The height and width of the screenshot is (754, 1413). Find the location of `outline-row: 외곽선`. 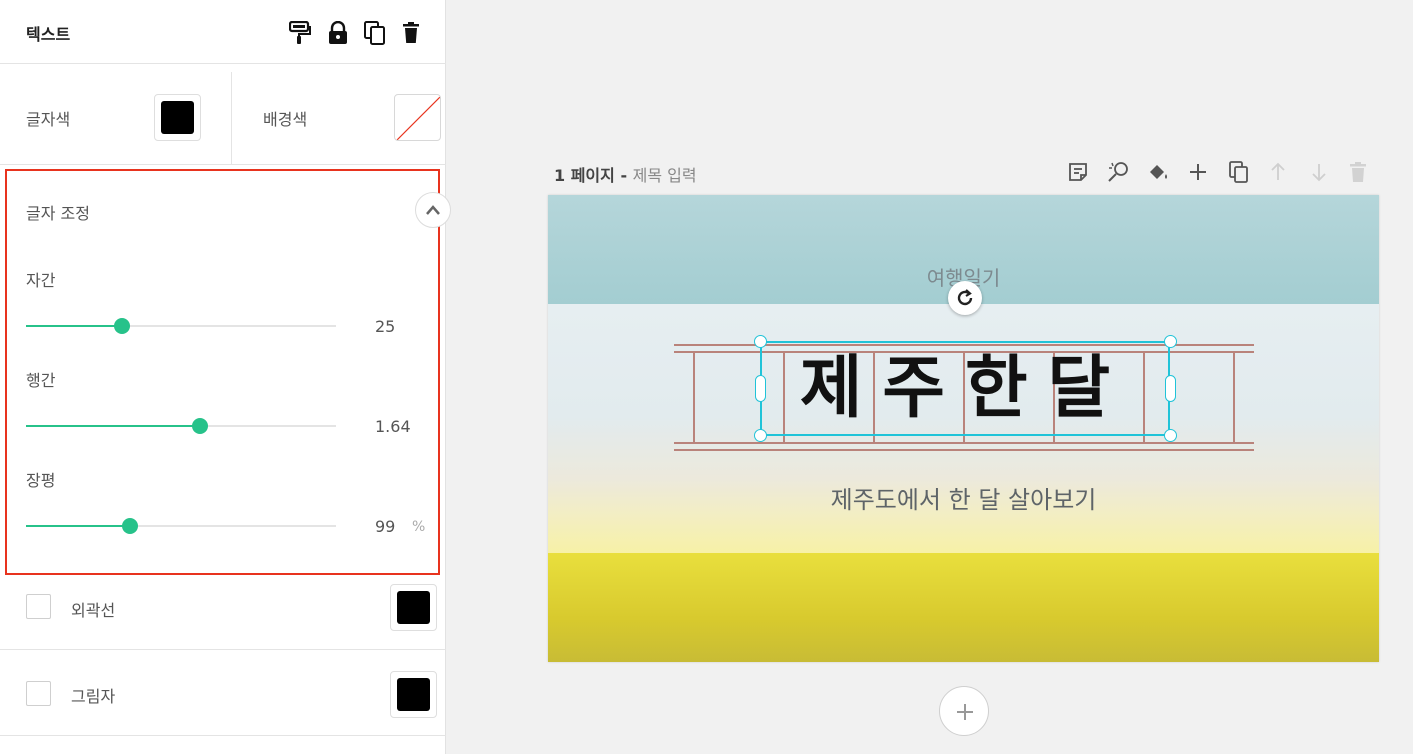

outline-row: 외곽선 is located at coordinates (223, 607).